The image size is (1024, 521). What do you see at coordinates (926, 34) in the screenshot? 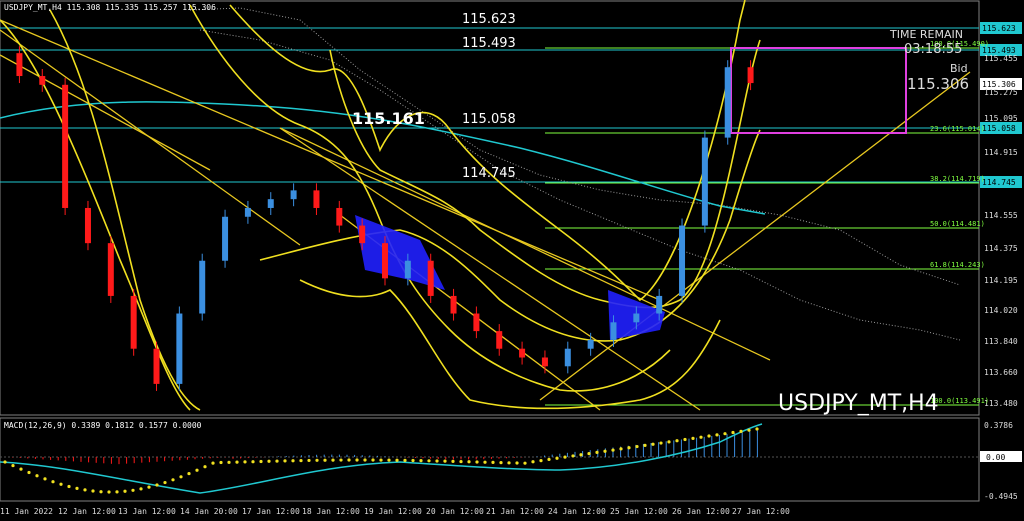
I see `time-remain-label: TIME REMAIN` at bounding box center [926, 34].